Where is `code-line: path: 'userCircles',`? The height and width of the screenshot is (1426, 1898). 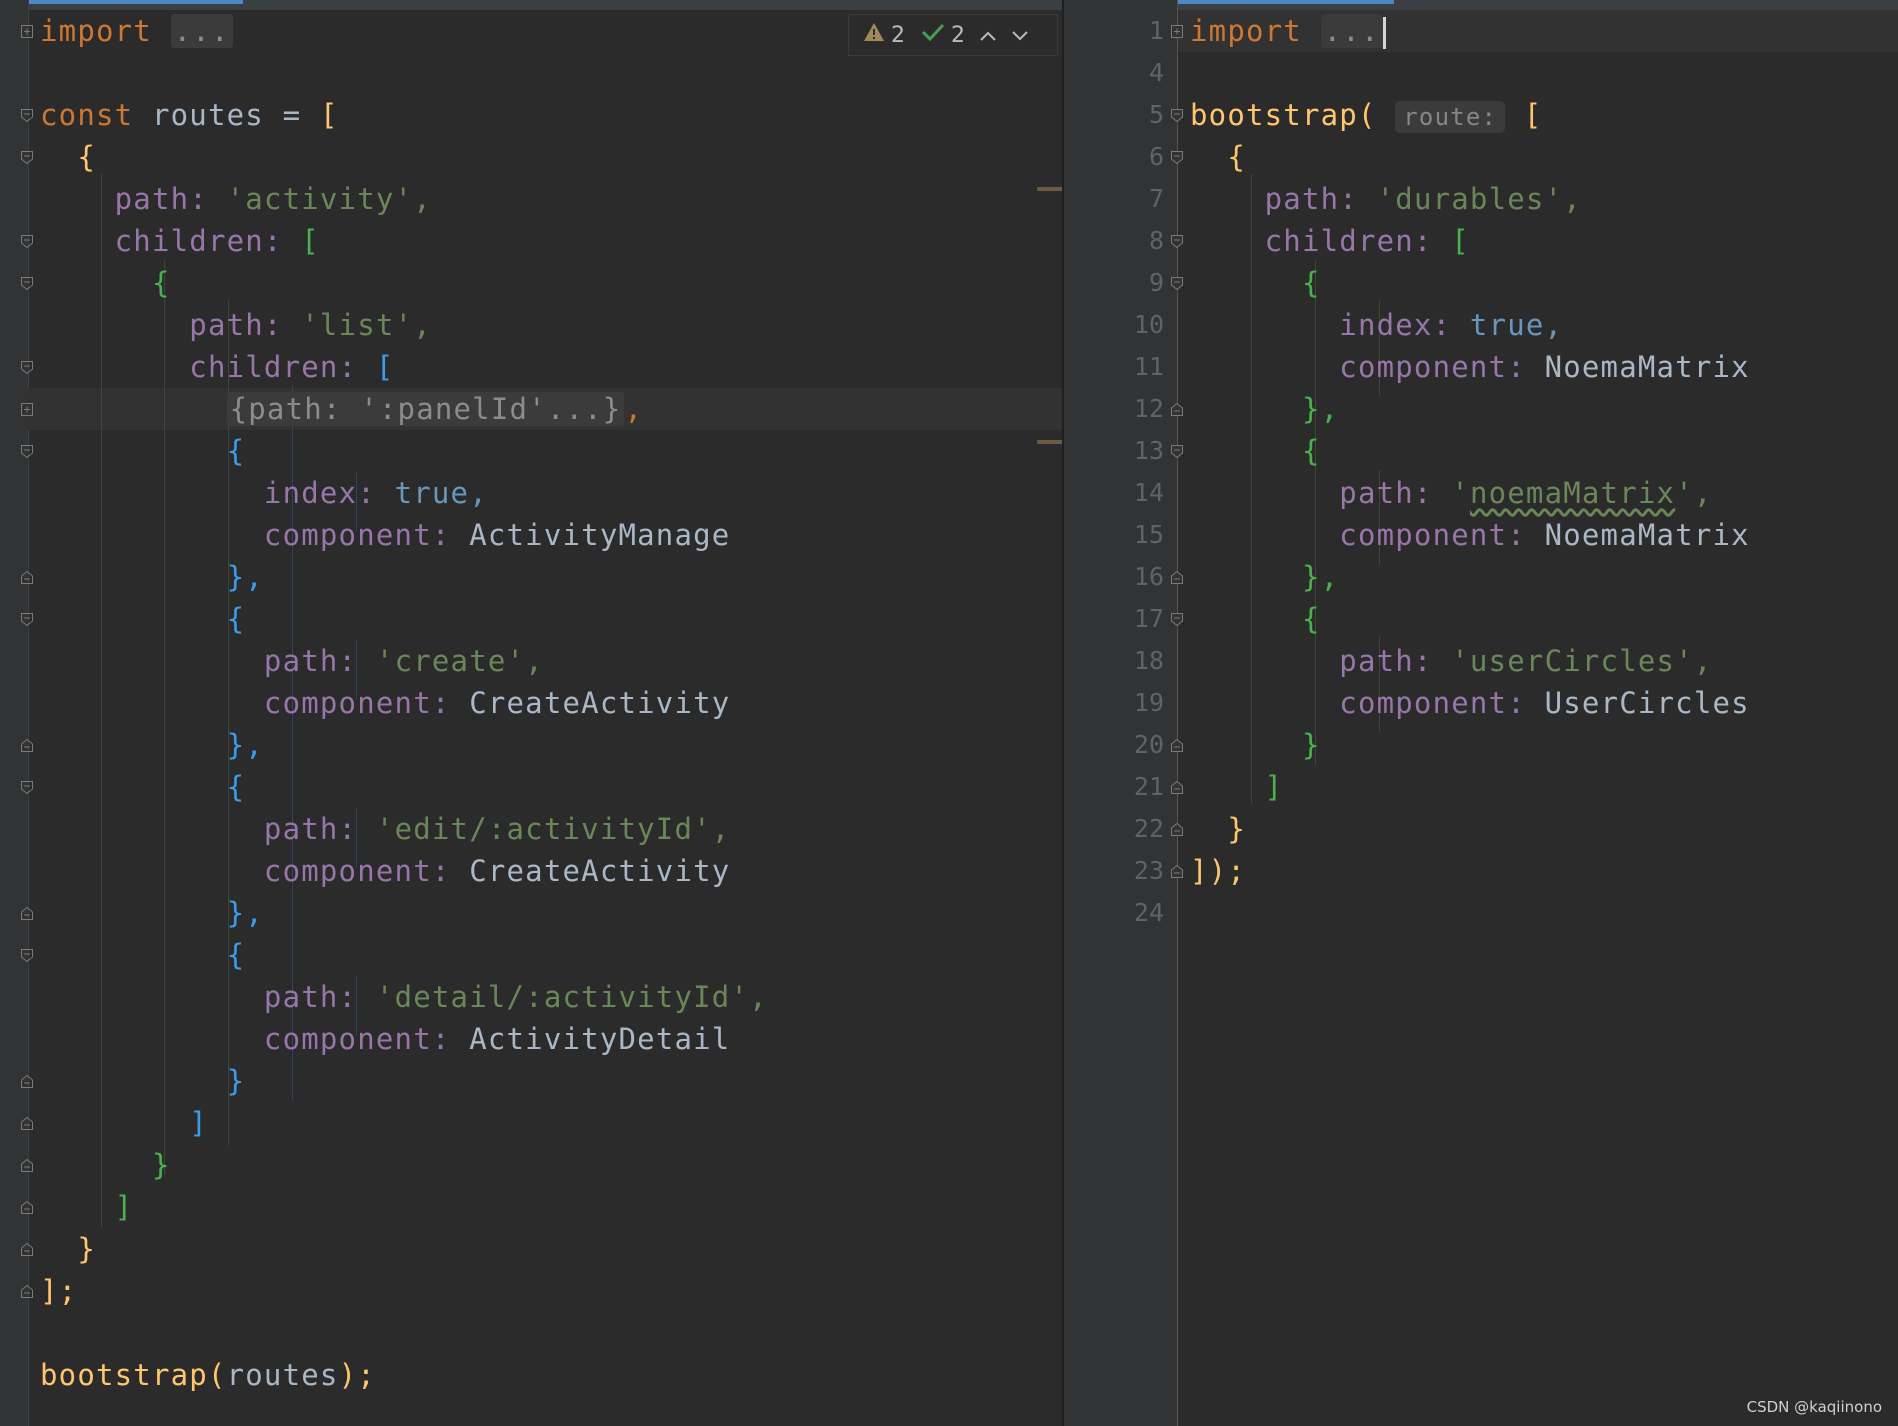
code-line: path: 'userCircles', is located at coordinates (1451, 661).